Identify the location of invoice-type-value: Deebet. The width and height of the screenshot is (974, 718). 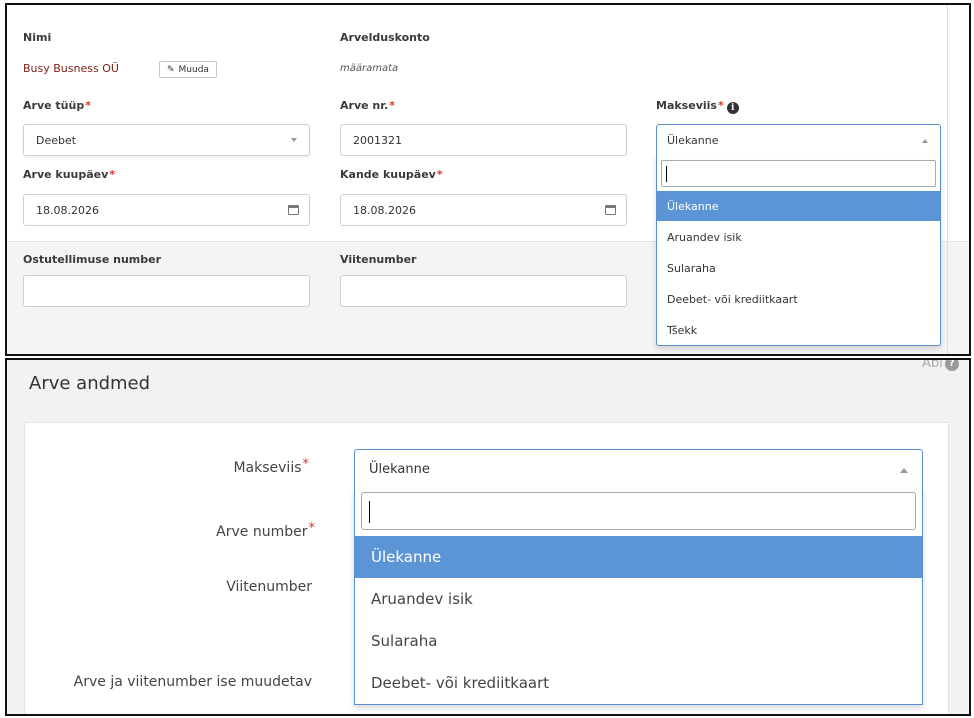
(56, 140).